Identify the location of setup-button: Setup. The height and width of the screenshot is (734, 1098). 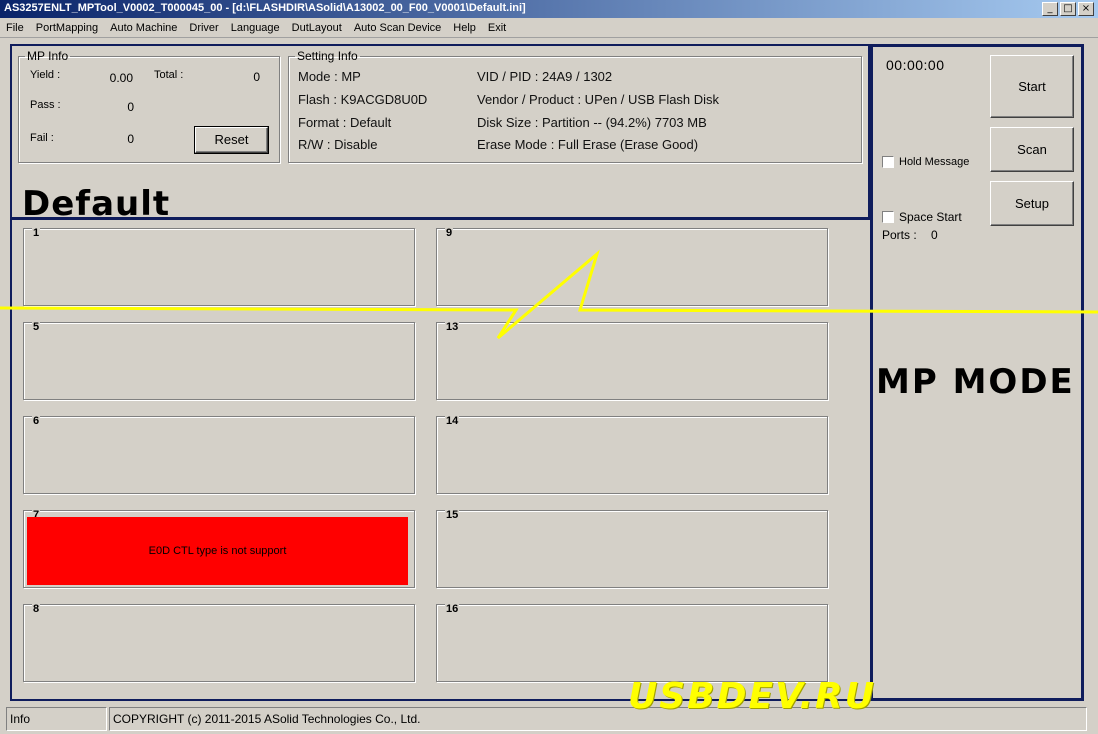
(1032, 203).